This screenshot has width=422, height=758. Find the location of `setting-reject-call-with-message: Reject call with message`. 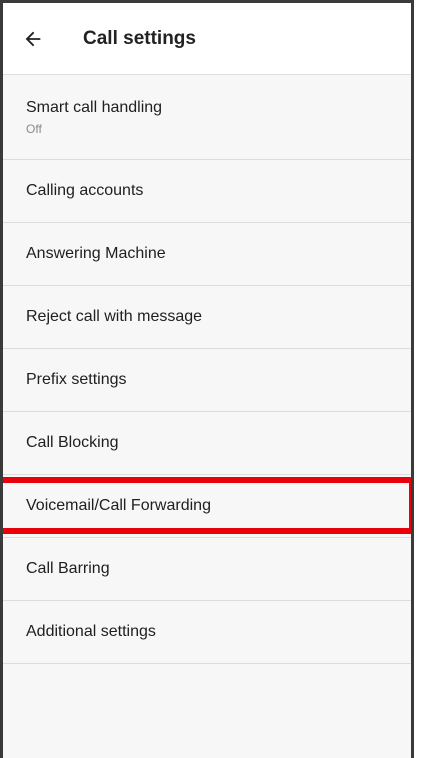

setting-reject-call-with-message: Reject call with message is located at coordinates (207, 317).